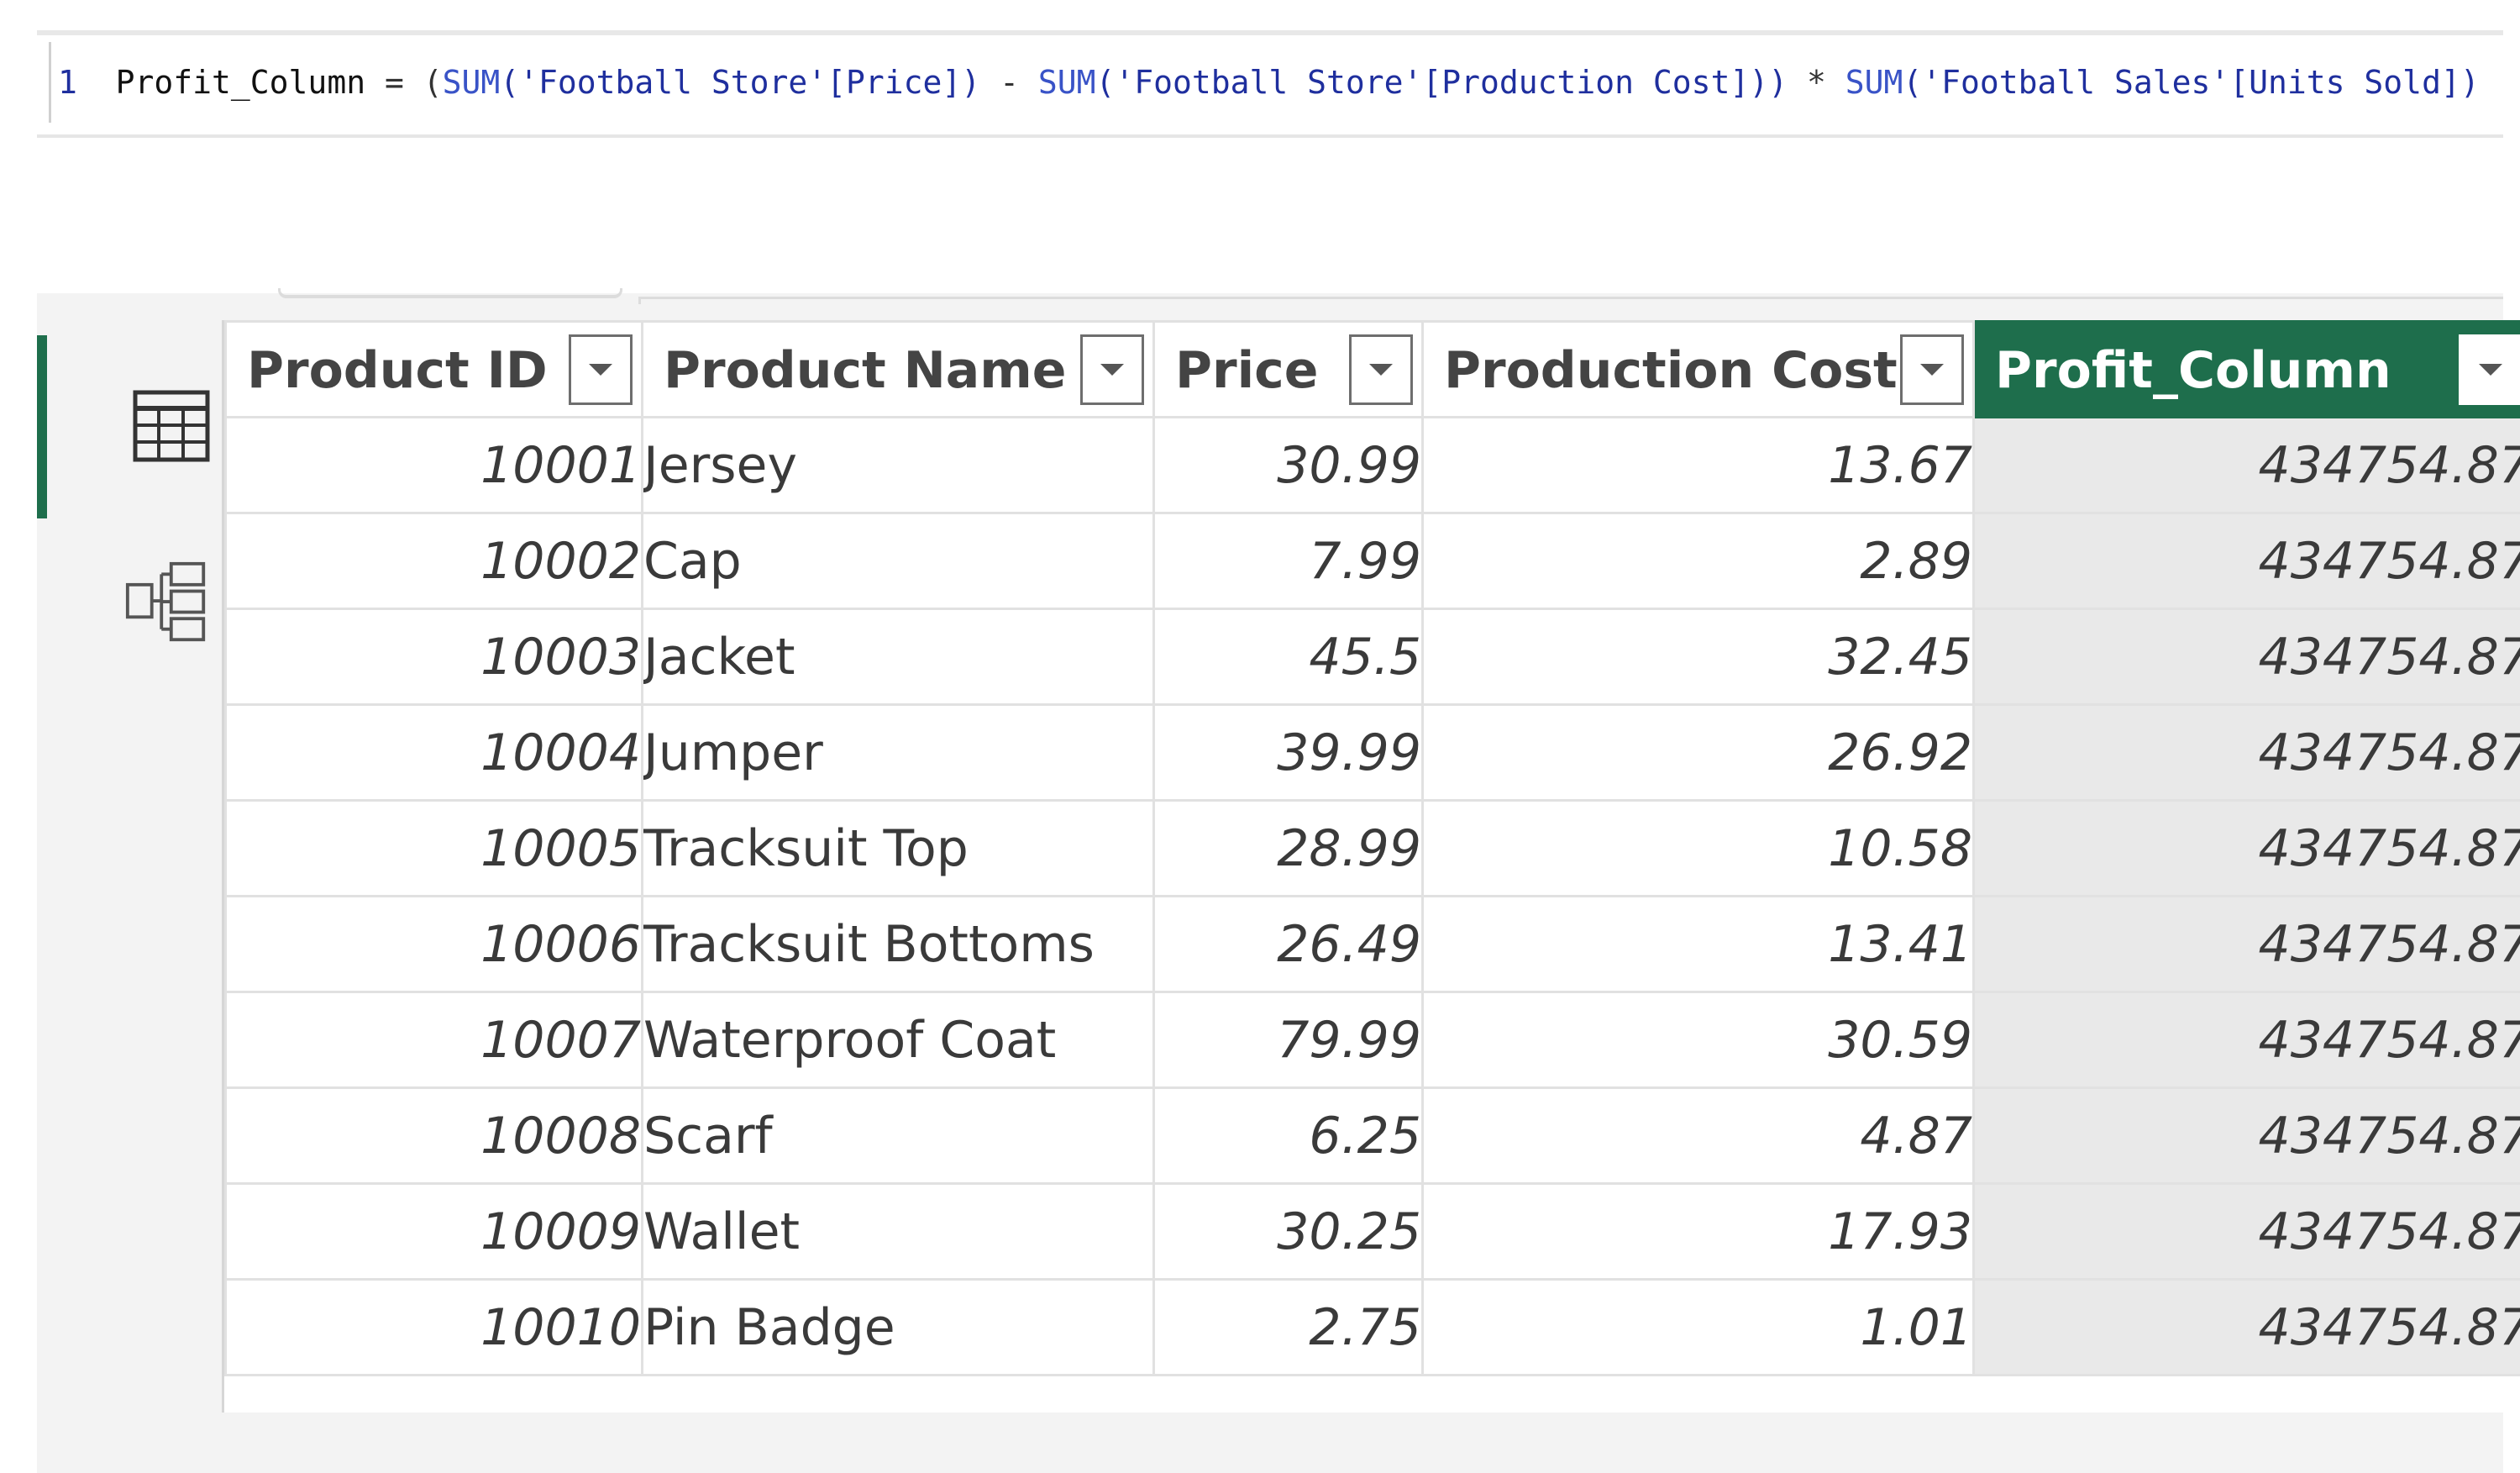 This screenshot has width=2520, height=1473. I want to click on cell-product-name: Waterproof Coat, so click(898, 1040).